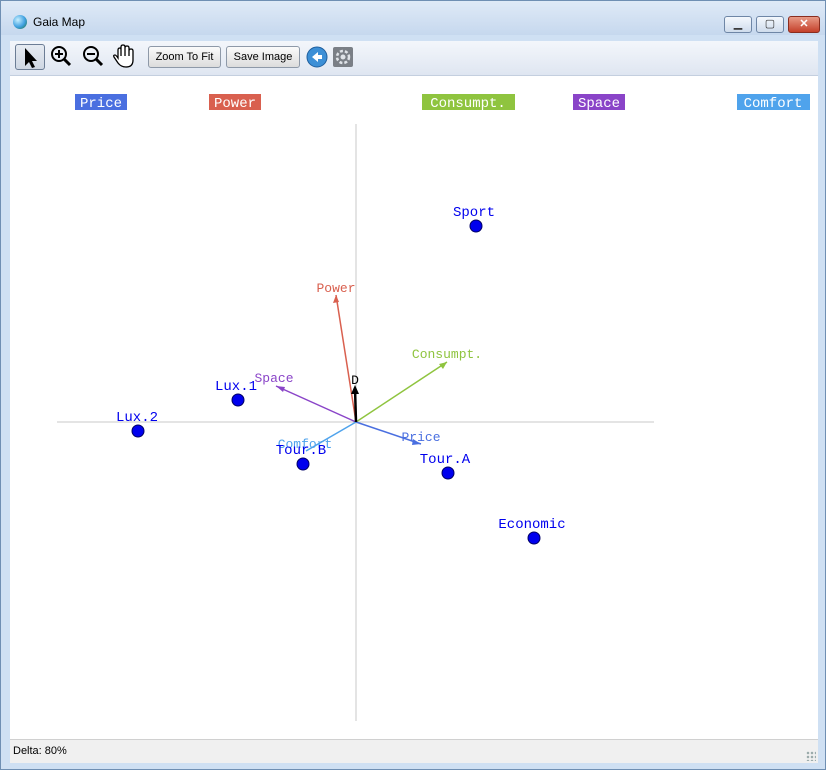 The width and height of the screenshot is (826, 770). What do you see at coordinates (238, 400) in the screenshot?
I see `alternative-point-lux1` at bounding box center [238, 400].